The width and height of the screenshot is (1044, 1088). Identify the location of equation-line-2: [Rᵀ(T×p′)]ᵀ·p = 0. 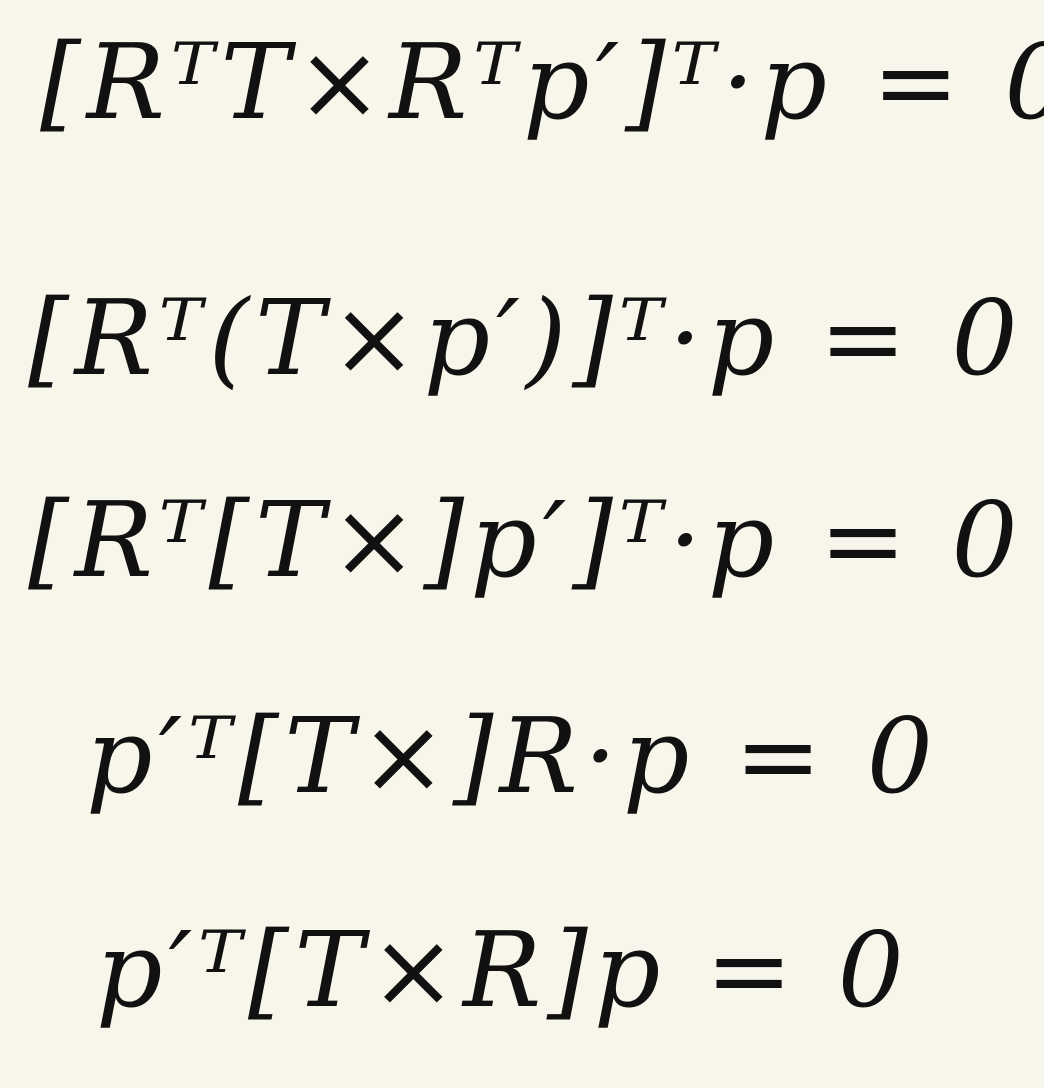
(526, 338).